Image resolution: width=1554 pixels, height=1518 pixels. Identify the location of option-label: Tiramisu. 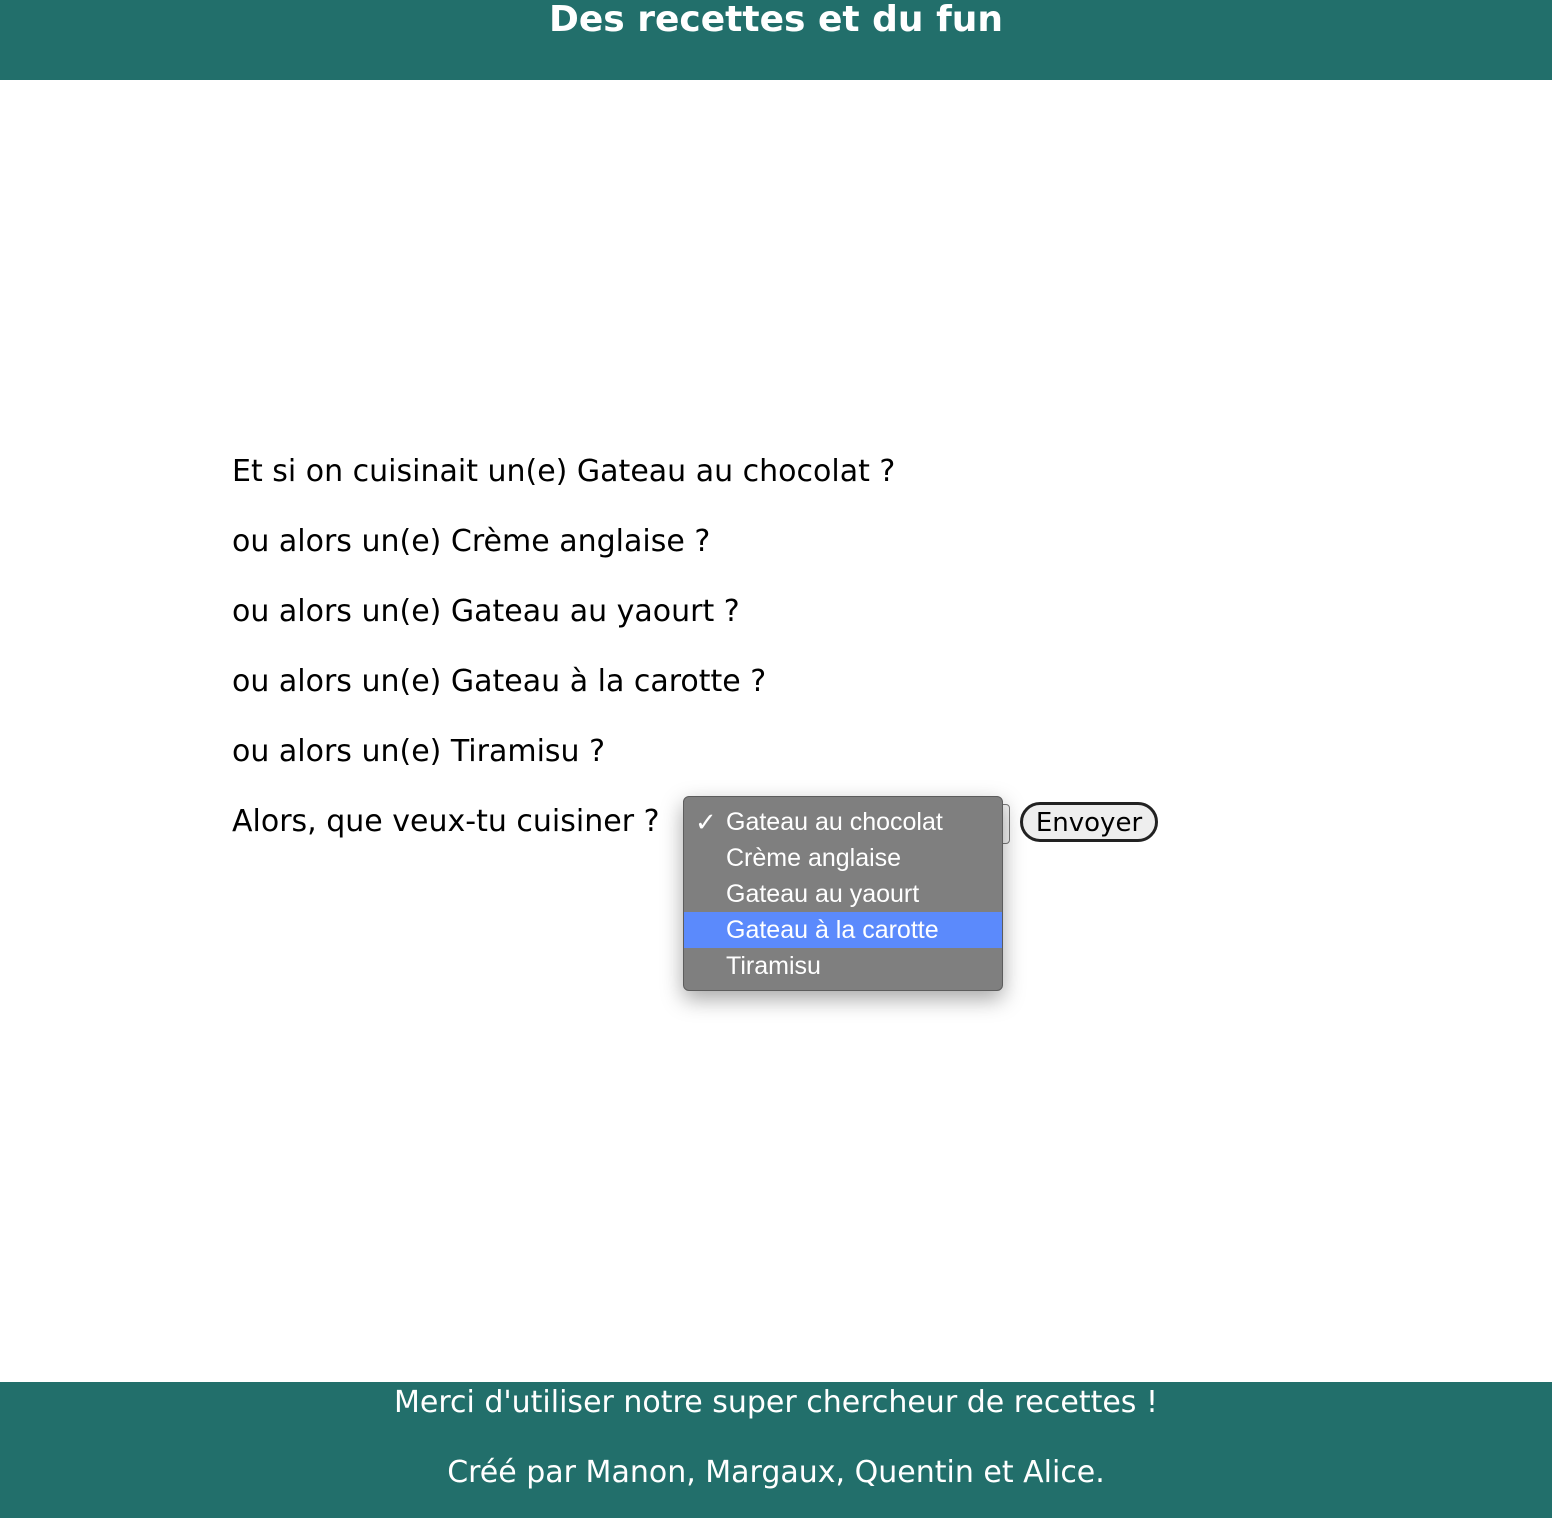
(773, 966).